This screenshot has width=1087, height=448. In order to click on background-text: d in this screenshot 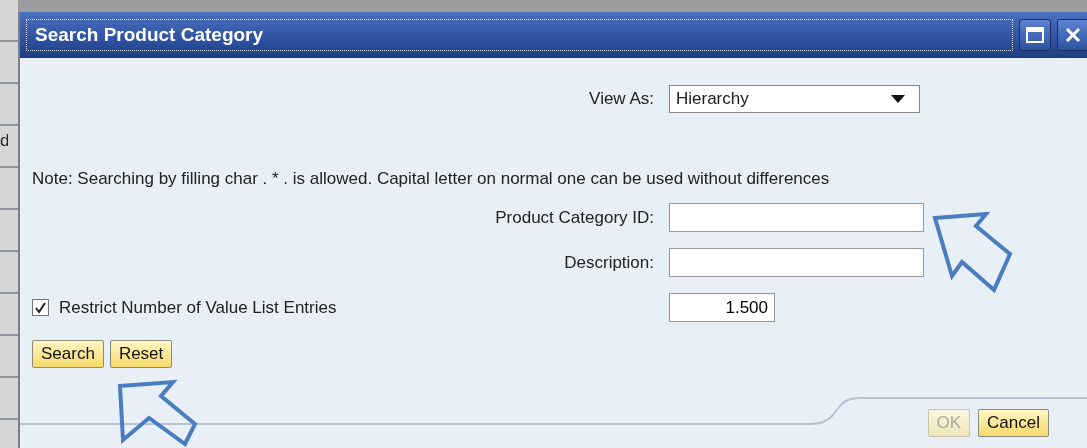, I will do `click(4, 141)`.